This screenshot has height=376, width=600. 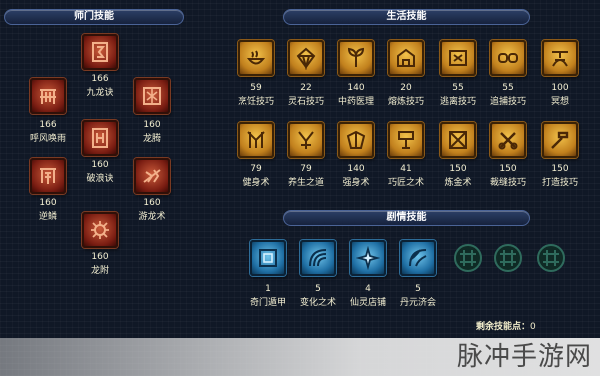 I want to click on dragon-rune-icon, so click(x=100, y=52).